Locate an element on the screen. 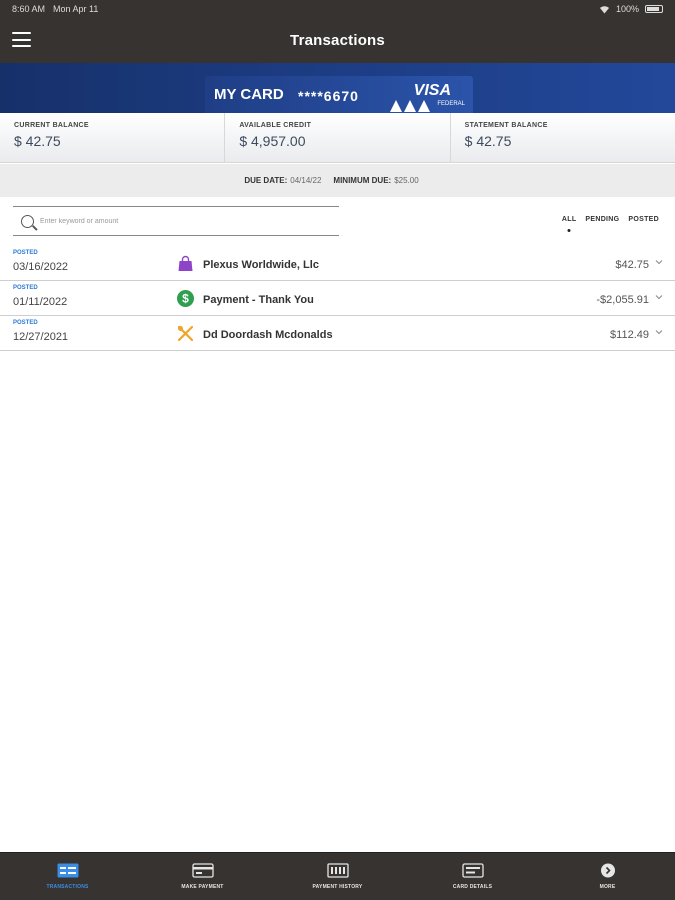 The image size is (675, 900). filter-posted: POSTED is located at coordinates (643, 219).